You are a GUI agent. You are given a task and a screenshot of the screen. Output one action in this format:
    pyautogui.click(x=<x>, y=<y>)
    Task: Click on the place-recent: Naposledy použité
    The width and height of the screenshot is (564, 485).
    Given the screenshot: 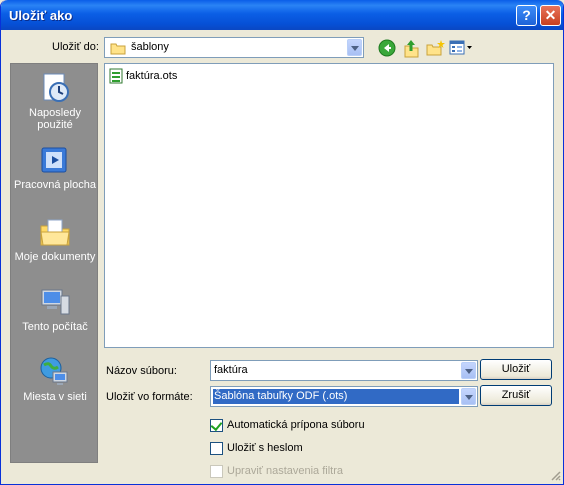 What is the action you would take?
    pyautogui.click(x=55, y=101)
    